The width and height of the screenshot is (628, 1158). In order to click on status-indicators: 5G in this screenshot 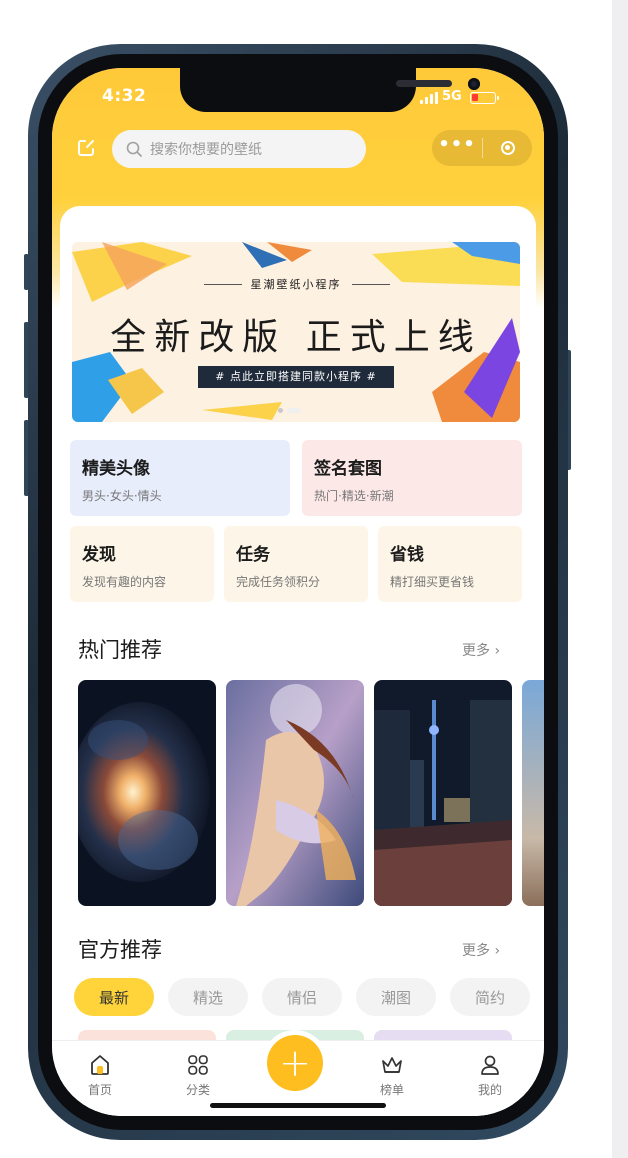, I will do `click(459, 96)`.